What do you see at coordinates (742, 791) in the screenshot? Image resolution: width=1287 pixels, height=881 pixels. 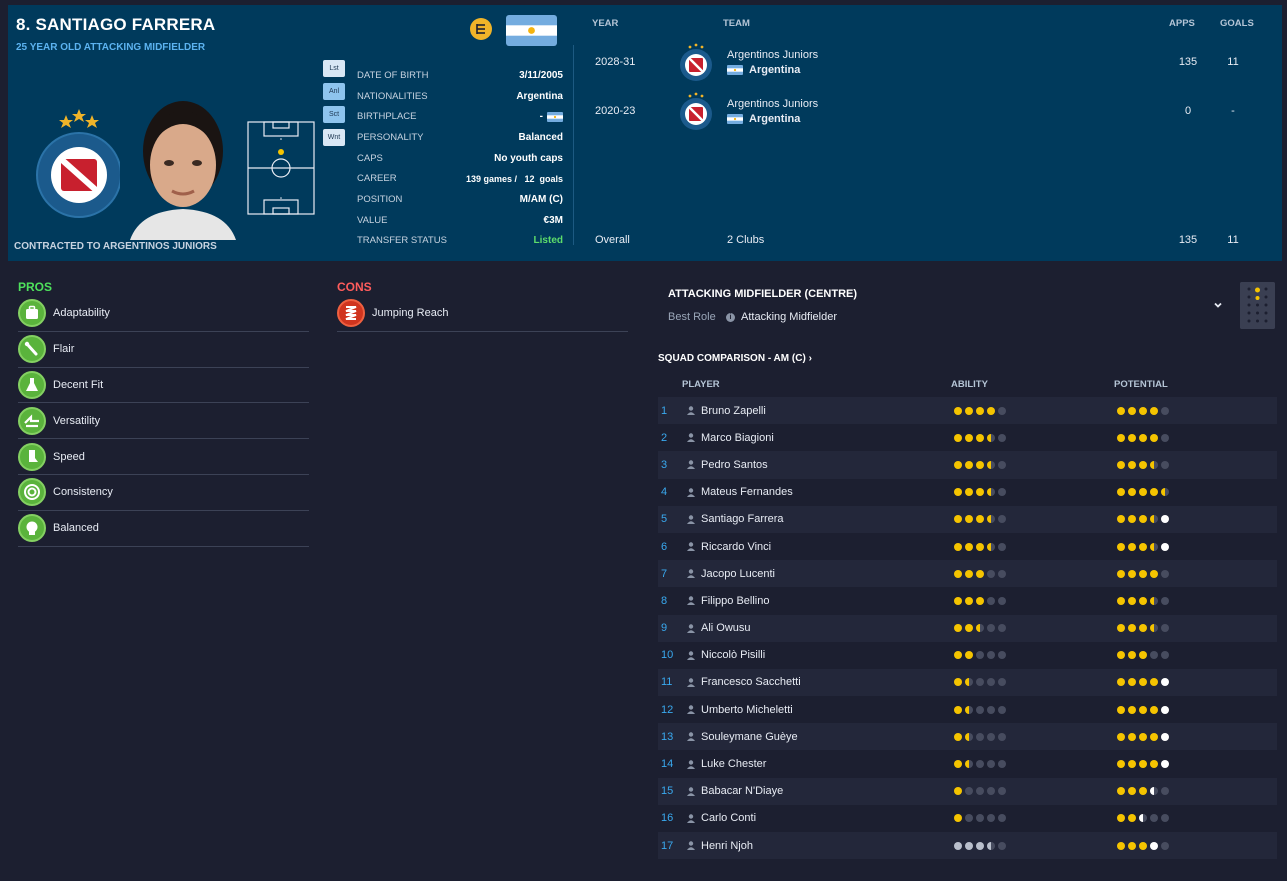 I see `player-name-link: Babacar N'Diaye` at bounding box center [742, 791].